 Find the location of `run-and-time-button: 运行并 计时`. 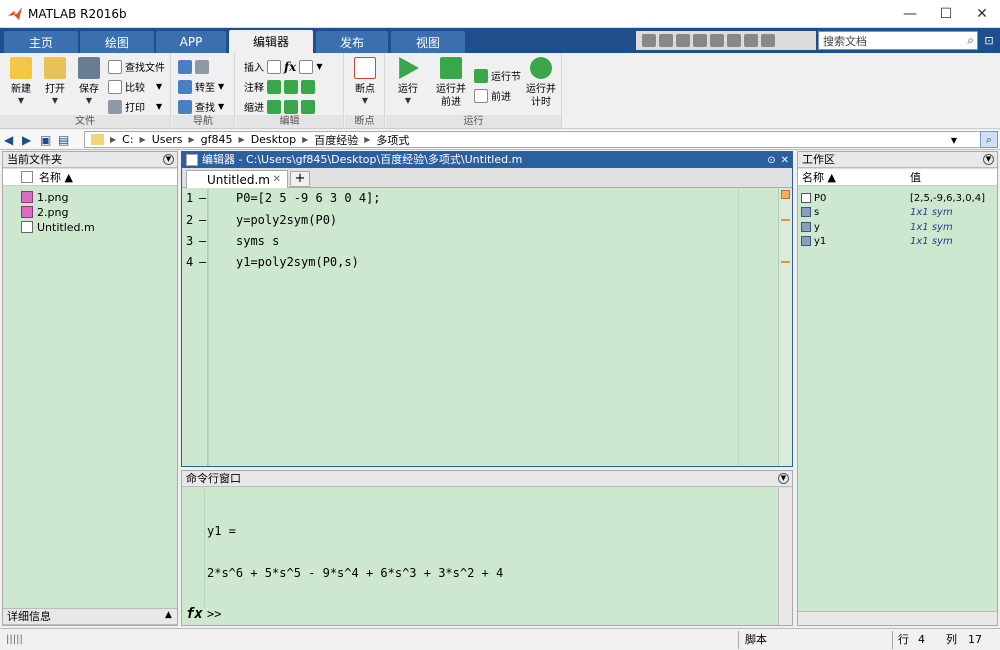

run-and-time-button: 运行并 计时 is located at coordinates (541, 83).